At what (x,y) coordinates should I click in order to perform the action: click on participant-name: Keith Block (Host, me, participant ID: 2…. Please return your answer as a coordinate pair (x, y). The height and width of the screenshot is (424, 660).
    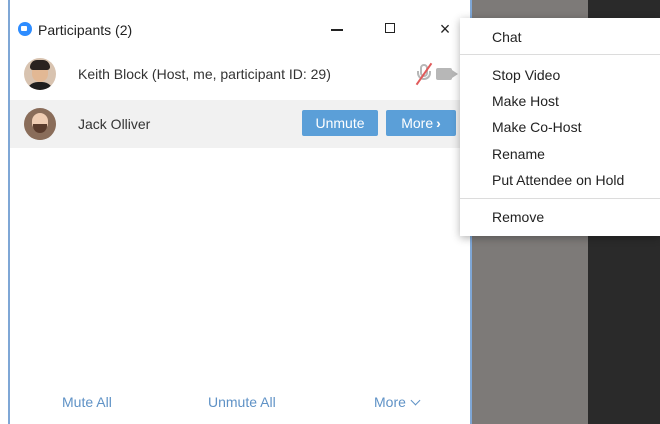
    Looking at the image, I should click on (204, 74).